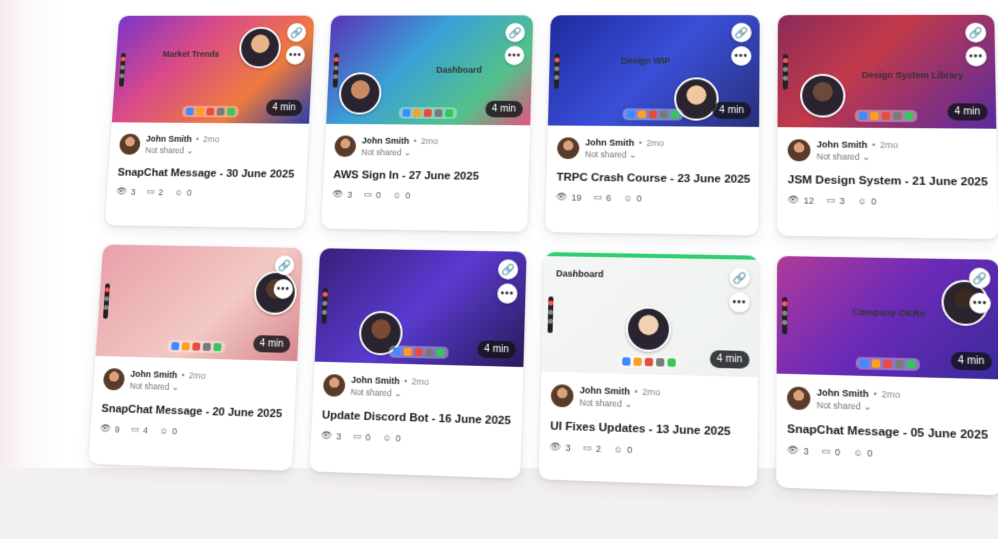  I want to click on thumbnail-caption: Design System Library, so click(912, 75).